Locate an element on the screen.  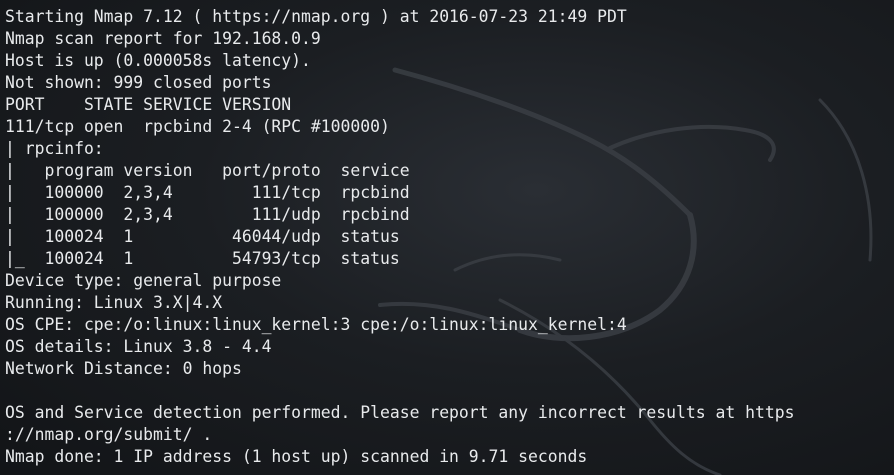
terminal-line: Network Distance: 0 hops is located at coordinates (123, 368).